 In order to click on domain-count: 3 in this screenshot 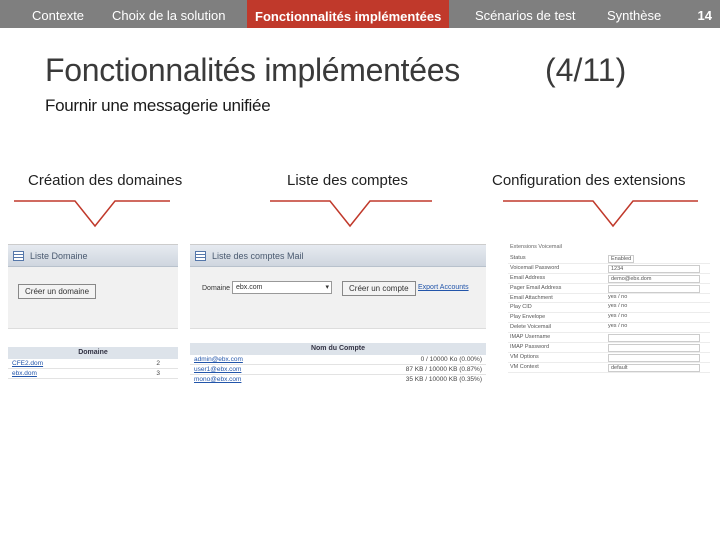, I will do `click(158, 373)`.